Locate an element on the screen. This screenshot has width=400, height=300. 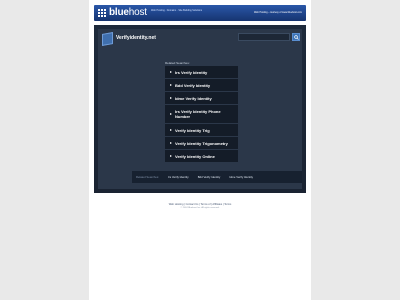
bottom-related-link: Irs Verify Identity is located at coordinates (178, 177).